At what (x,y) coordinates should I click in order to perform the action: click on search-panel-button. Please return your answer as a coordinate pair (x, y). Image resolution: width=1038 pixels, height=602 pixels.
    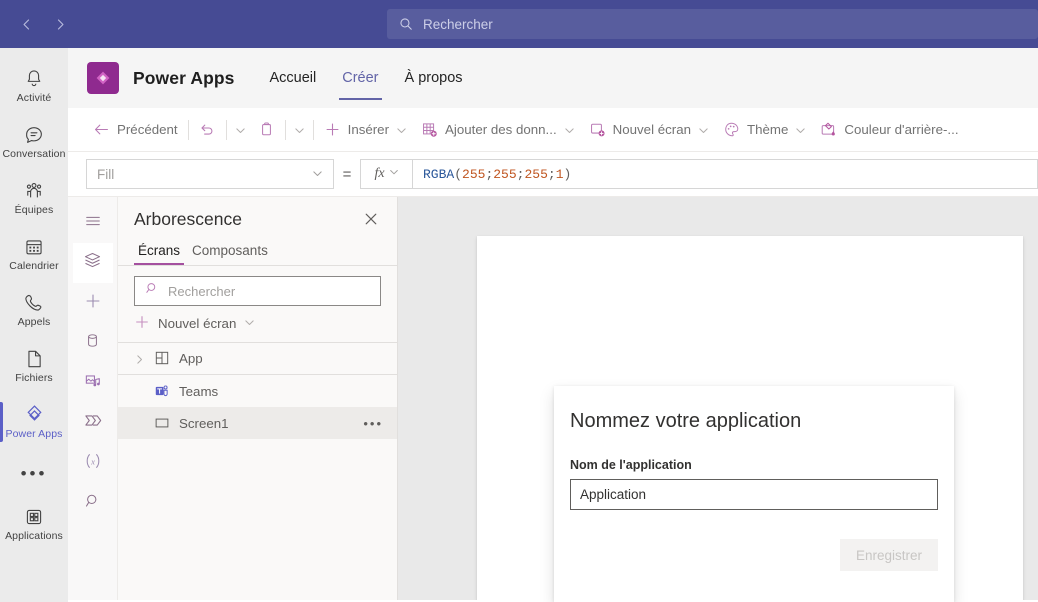
    Looking at the image, I should click on (93, 503).